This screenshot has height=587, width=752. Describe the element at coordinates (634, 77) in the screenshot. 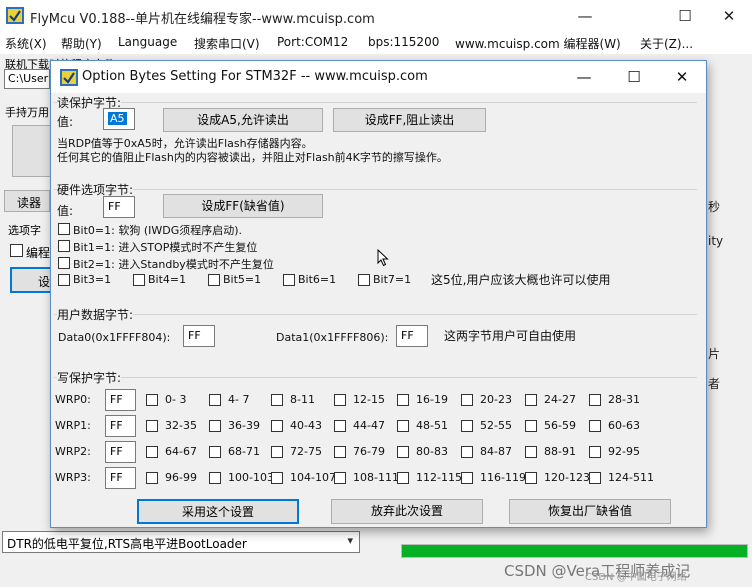

I see `dialog-maximize-button: ☐` at that location.